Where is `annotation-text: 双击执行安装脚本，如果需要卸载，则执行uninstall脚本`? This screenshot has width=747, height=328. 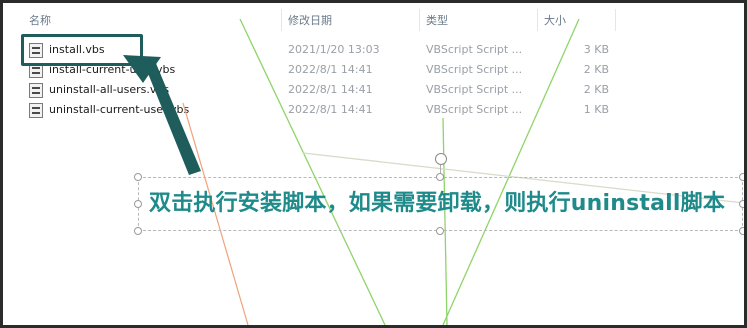 annotation-text: 双击执行安装脚本，如果需要卸载，则执行uninstall脚本 is located at coordinates (437, 204).